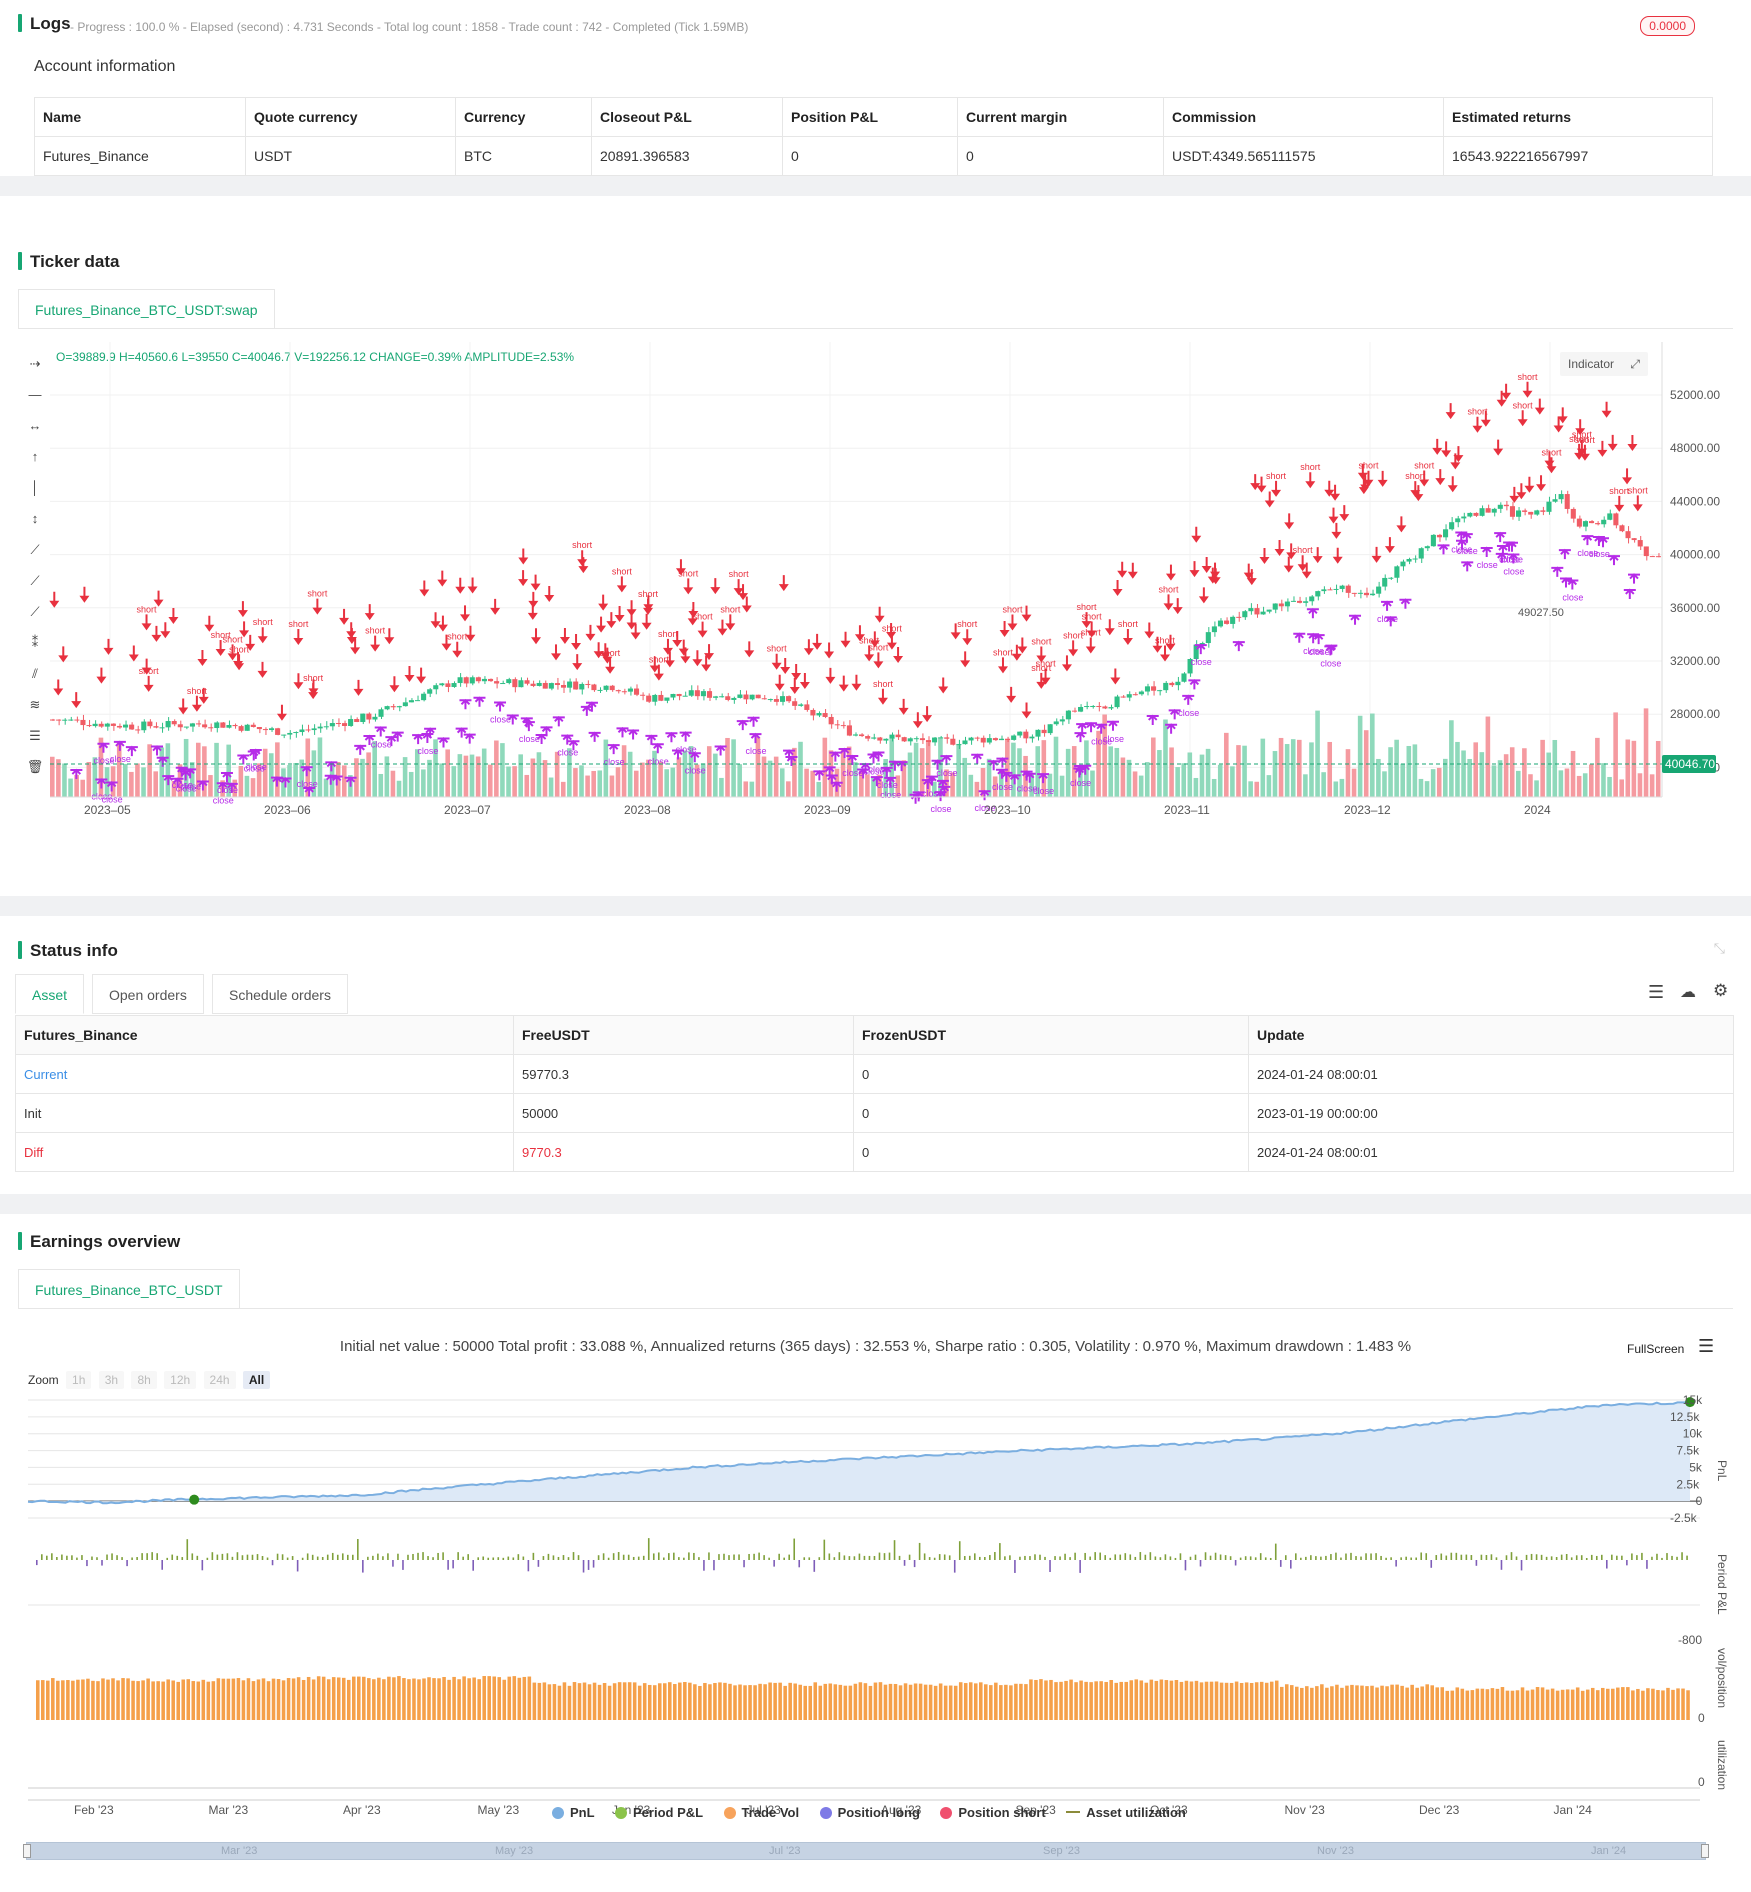  I want to click on zoom-3h: 3h, so click(111, 1380).